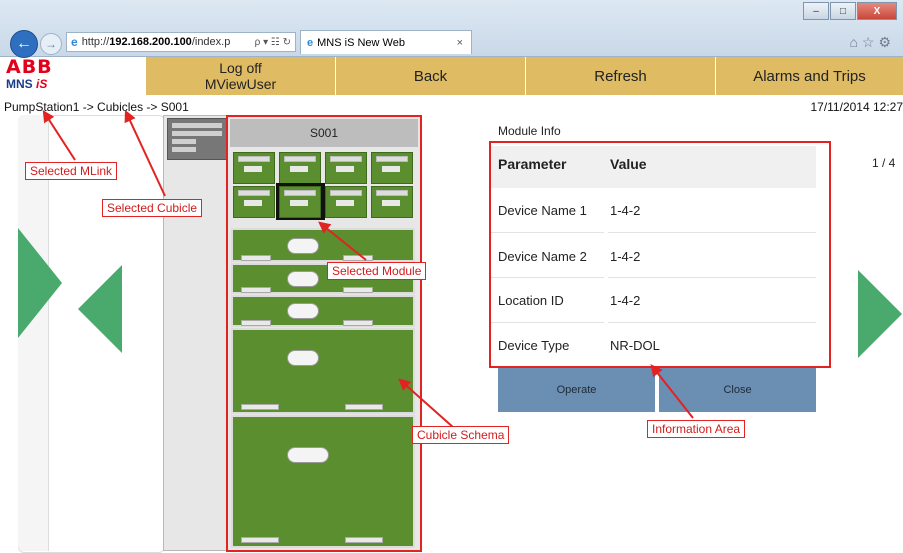  What do you see at coordinates (300, 201) in the screenshot?
I see `selected-module-highlight` at bounding box center [300, 201].